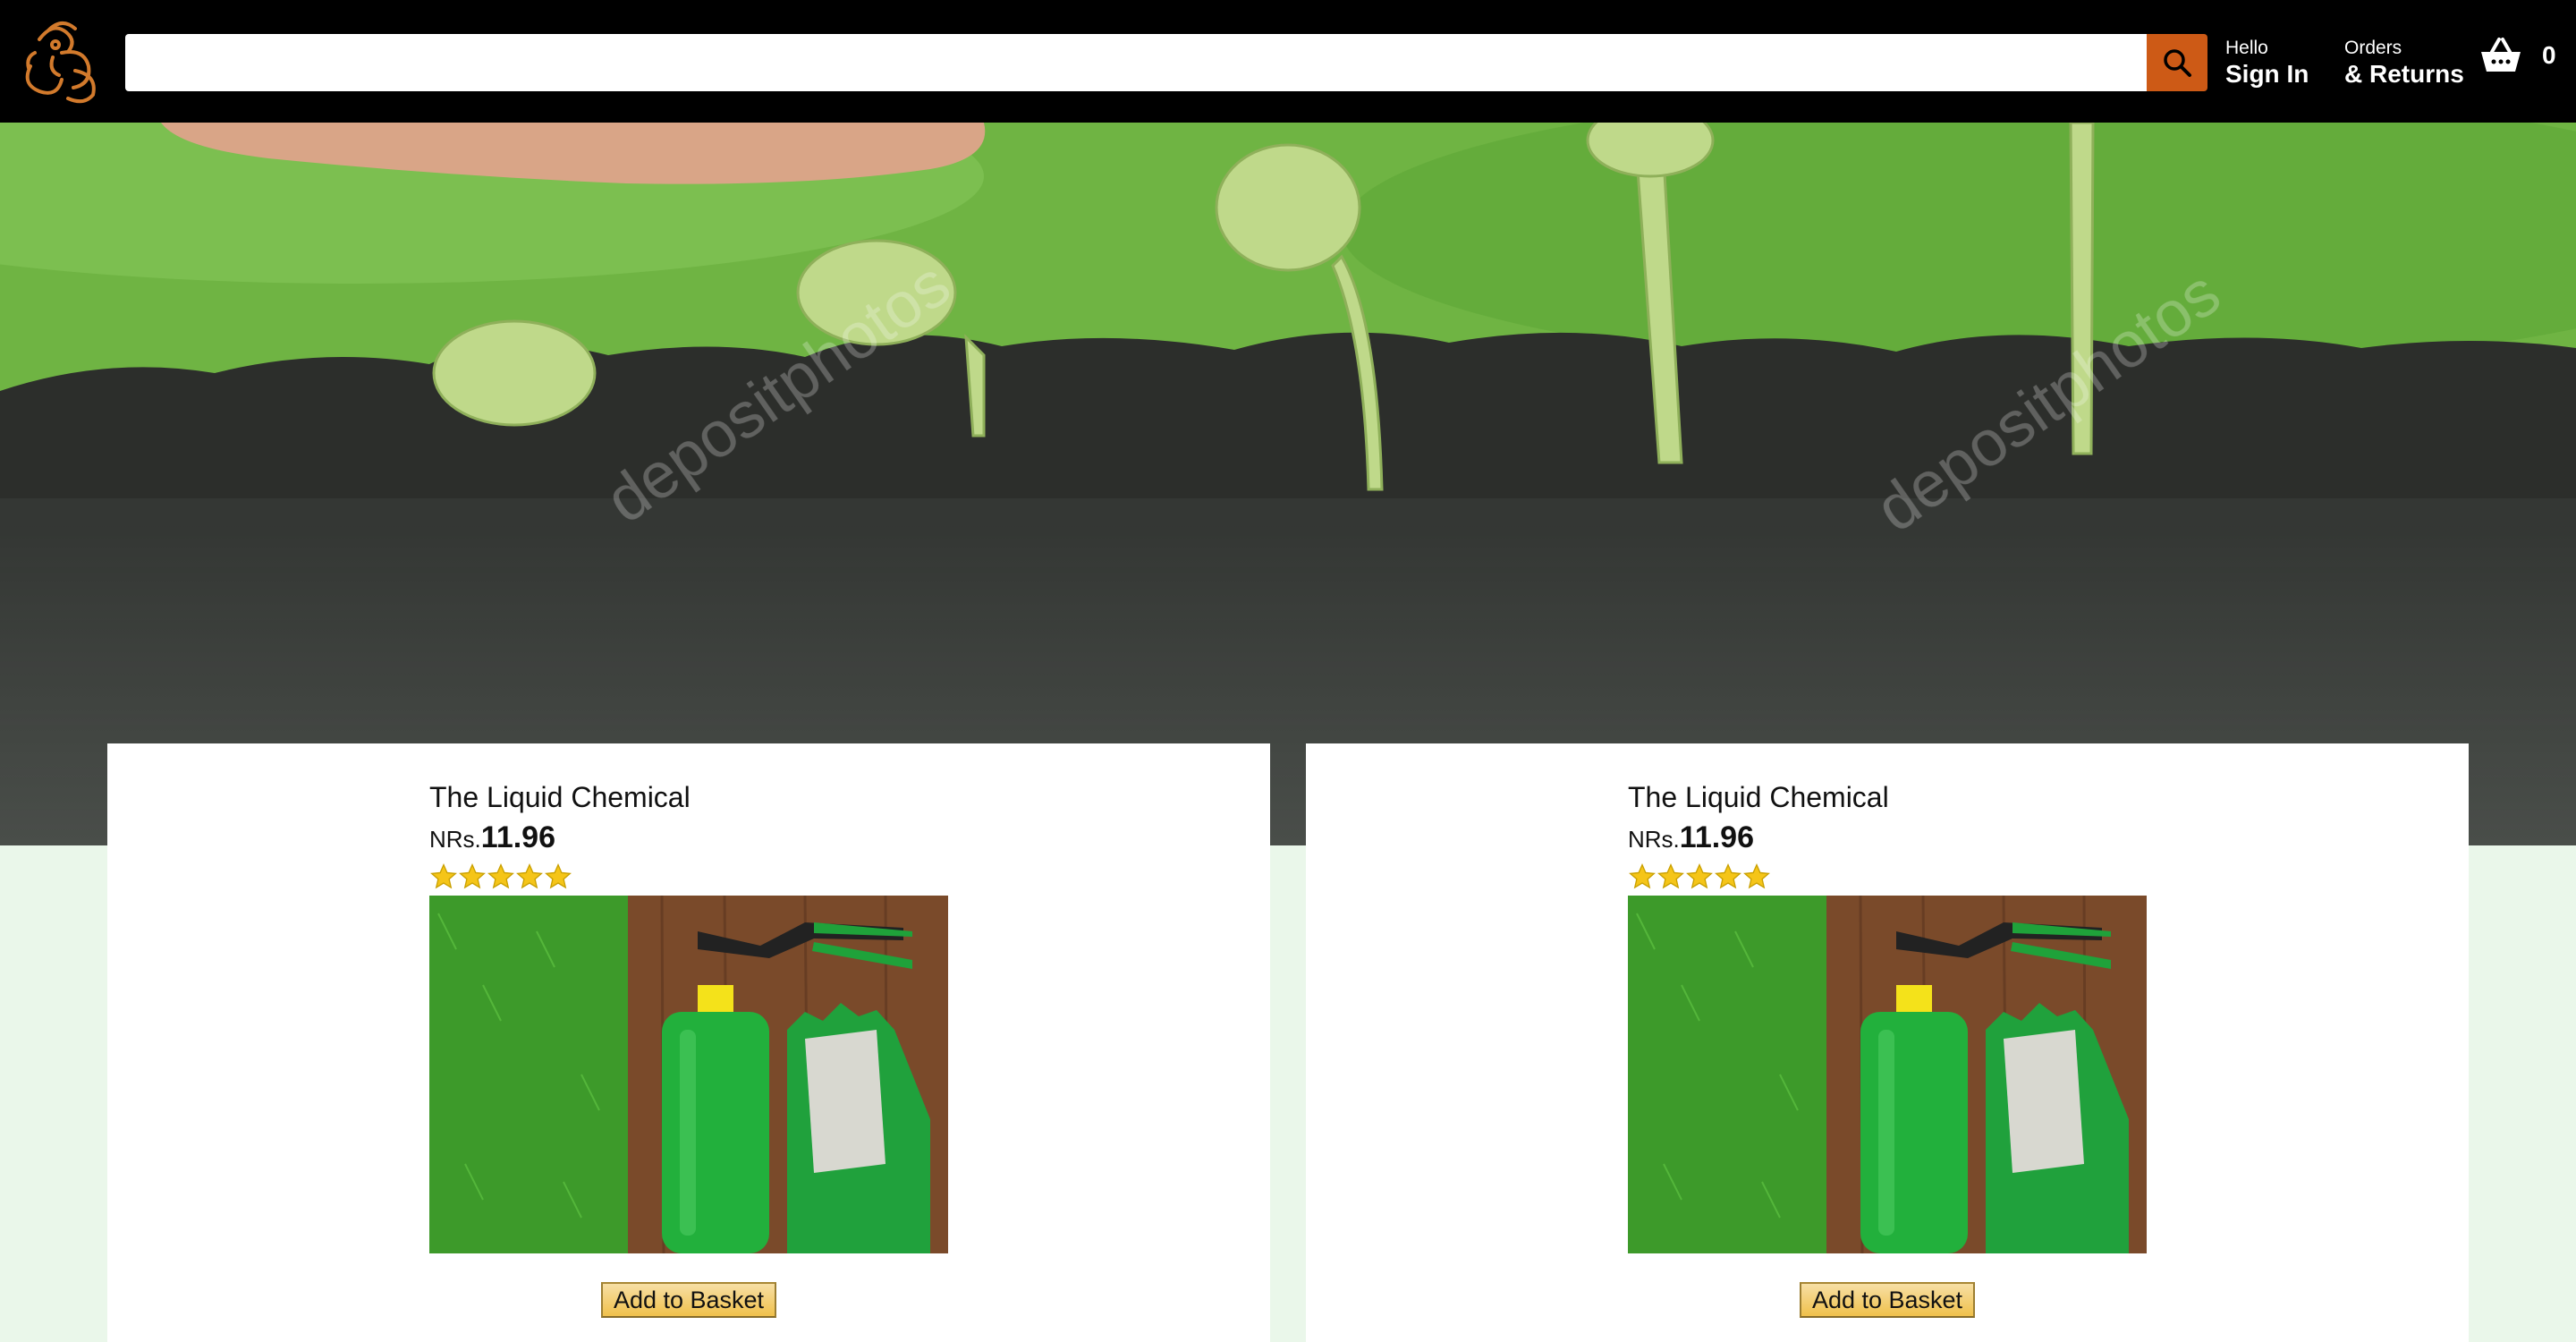 Image resolution: width=2576 pixels, height=1342 pixels. Describe the element at coordinates (2373, 48) in the screenshot. I see `orders-label: Orders` at that location.